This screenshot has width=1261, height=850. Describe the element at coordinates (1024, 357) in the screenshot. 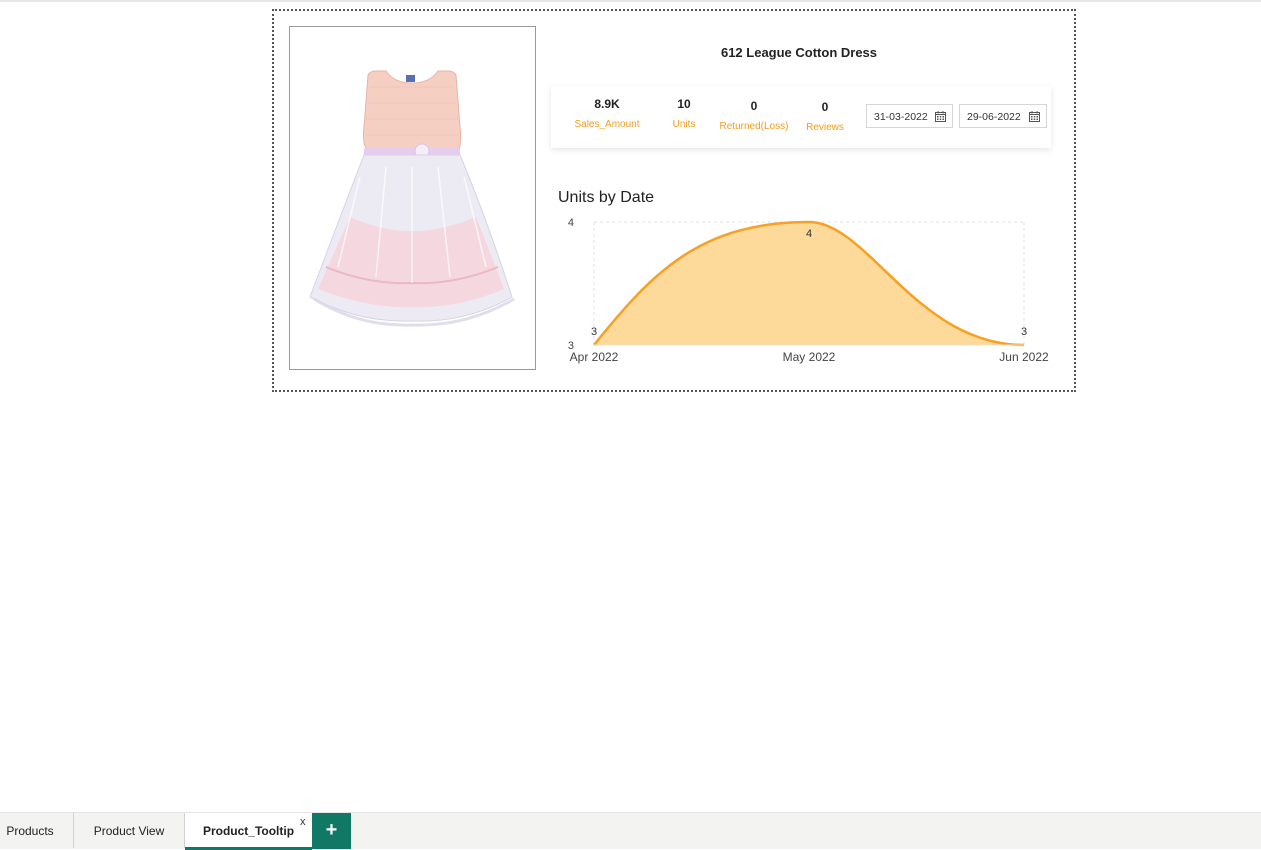

I see `x-tick-label: Jun 2022` at that location.